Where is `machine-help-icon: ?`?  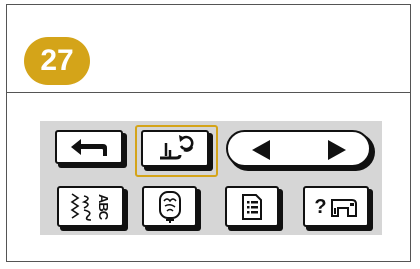 machine-help-icon: ? is located at coordinates (335, 207).